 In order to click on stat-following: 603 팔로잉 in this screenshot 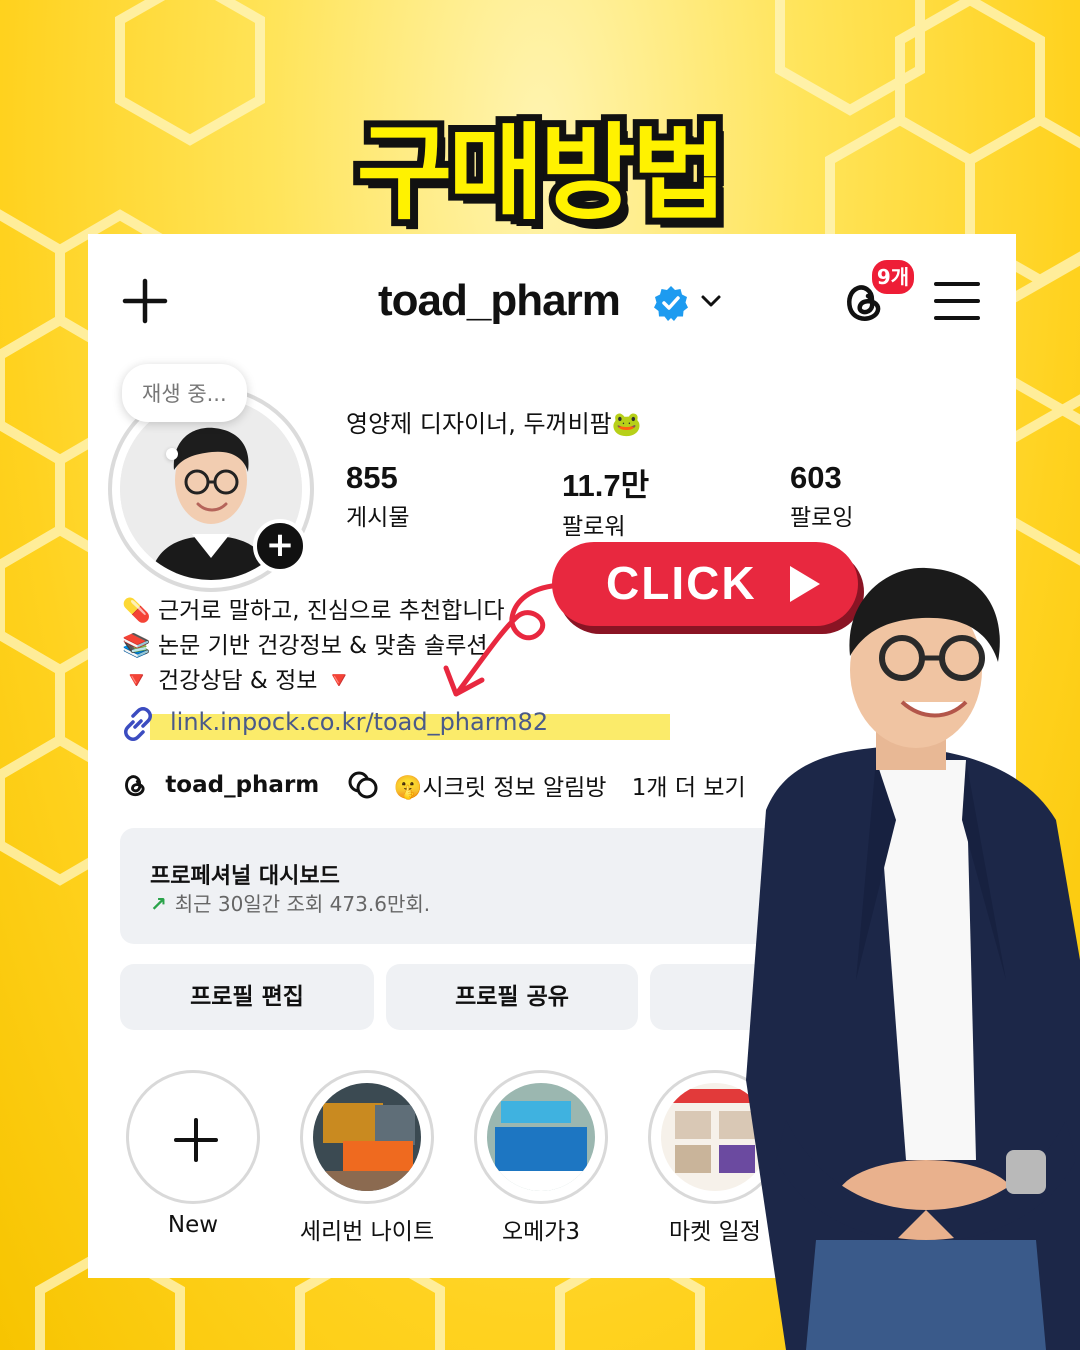, I will do `click(821, 496)`.